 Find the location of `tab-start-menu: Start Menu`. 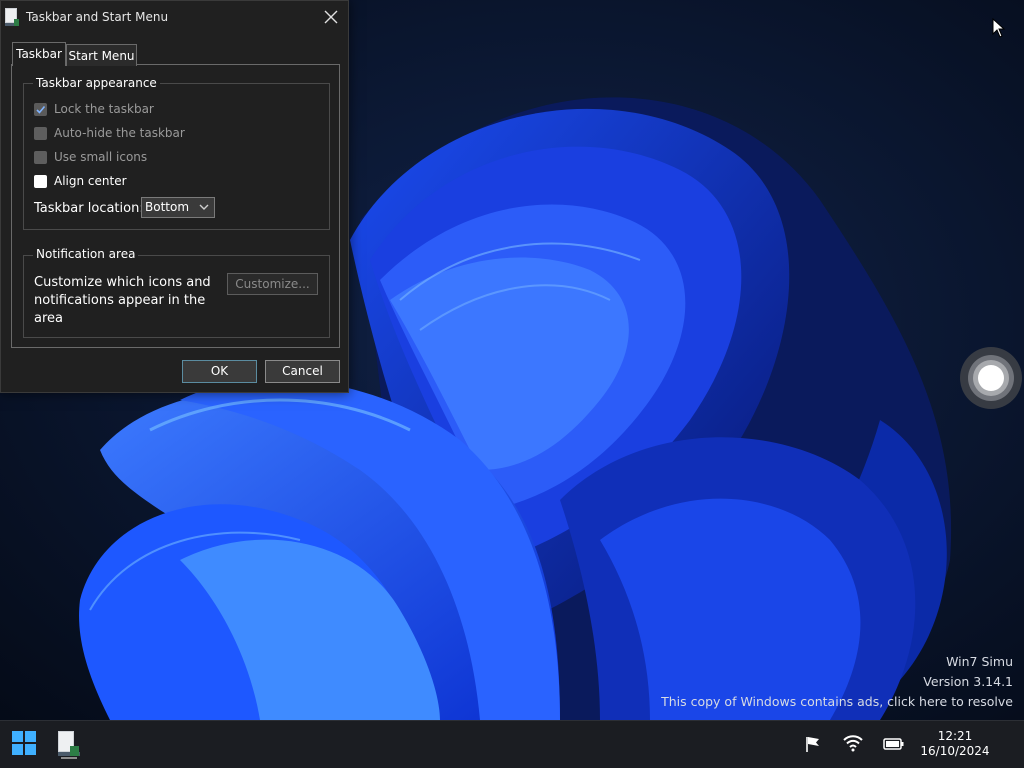

tab-start-menu: Start Menu is located at coordinates (101, 55).